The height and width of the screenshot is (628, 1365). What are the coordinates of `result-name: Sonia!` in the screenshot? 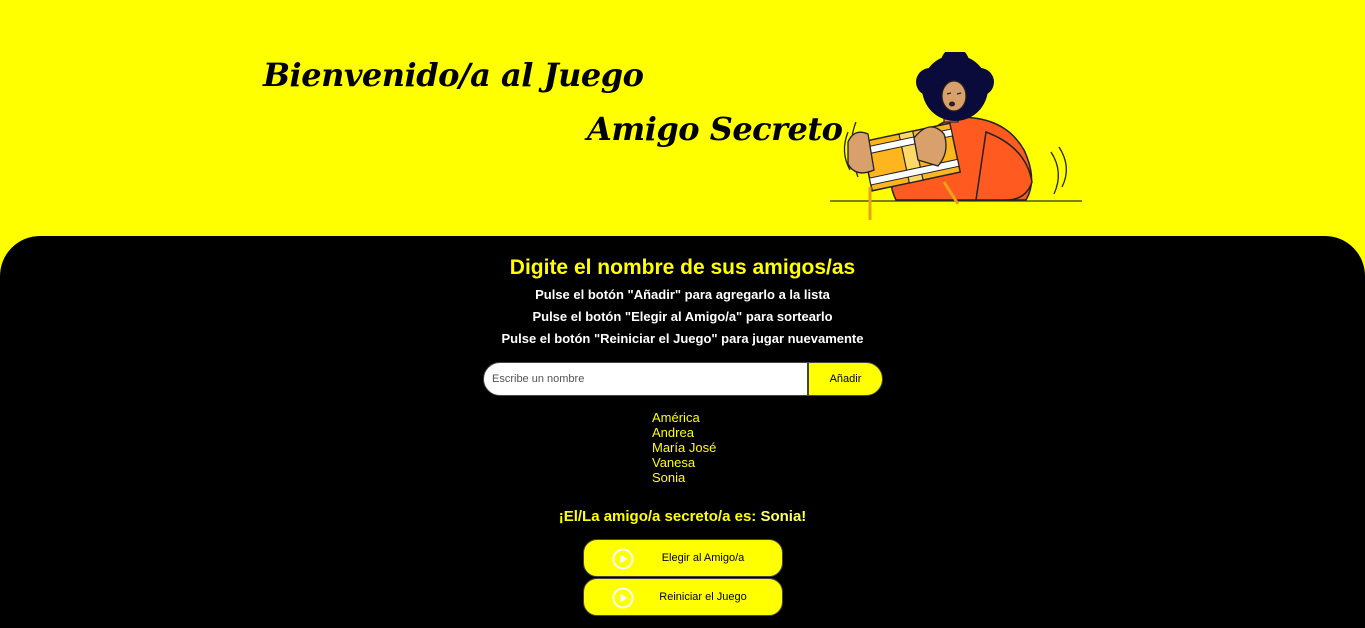 It's located at (783, 516).